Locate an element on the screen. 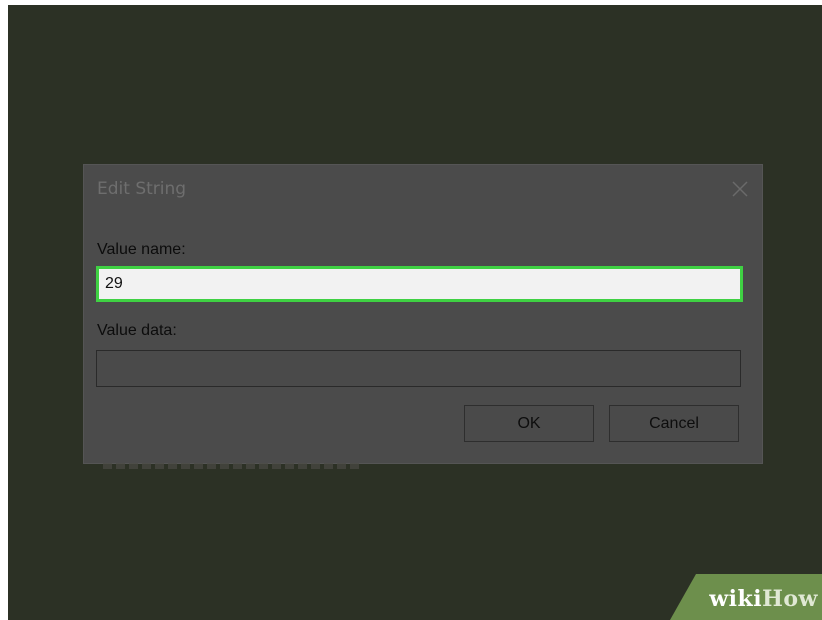 The image size is (822, 620). watermark-logo-text: wikiHow is located at coordinates (763, 599).